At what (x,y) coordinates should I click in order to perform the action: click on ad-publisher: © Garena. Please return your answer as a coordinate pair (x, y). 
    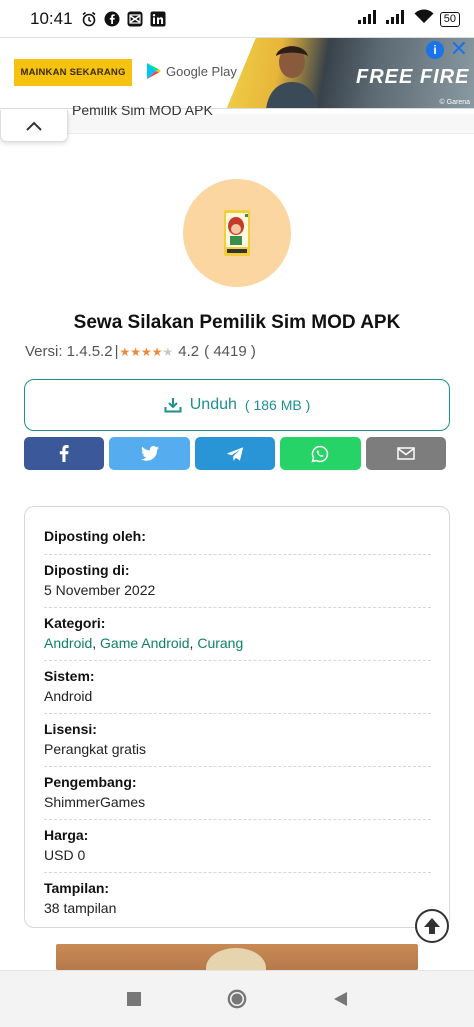
    Looking at the image, I should click on (454, 102).